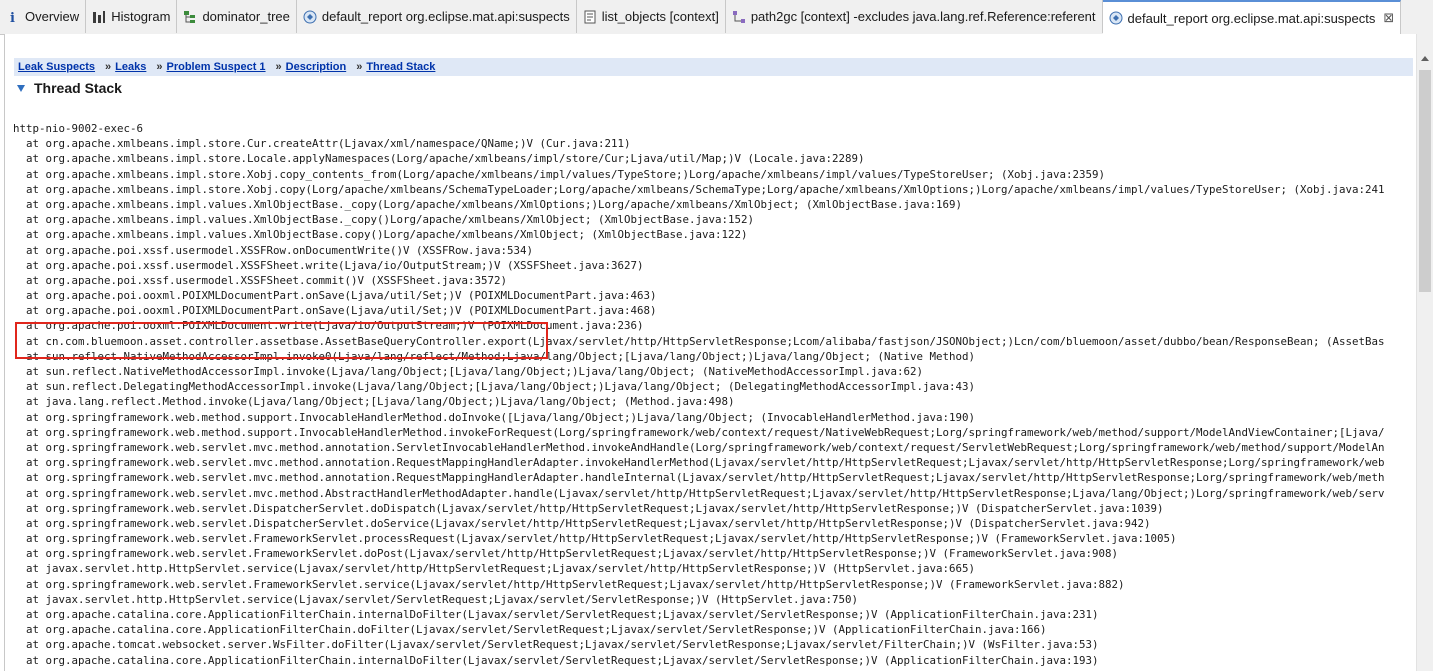  Describe the element at coordinates (316, 67) in the screenshot. I see `breadcrumb-description: Description` at that location.